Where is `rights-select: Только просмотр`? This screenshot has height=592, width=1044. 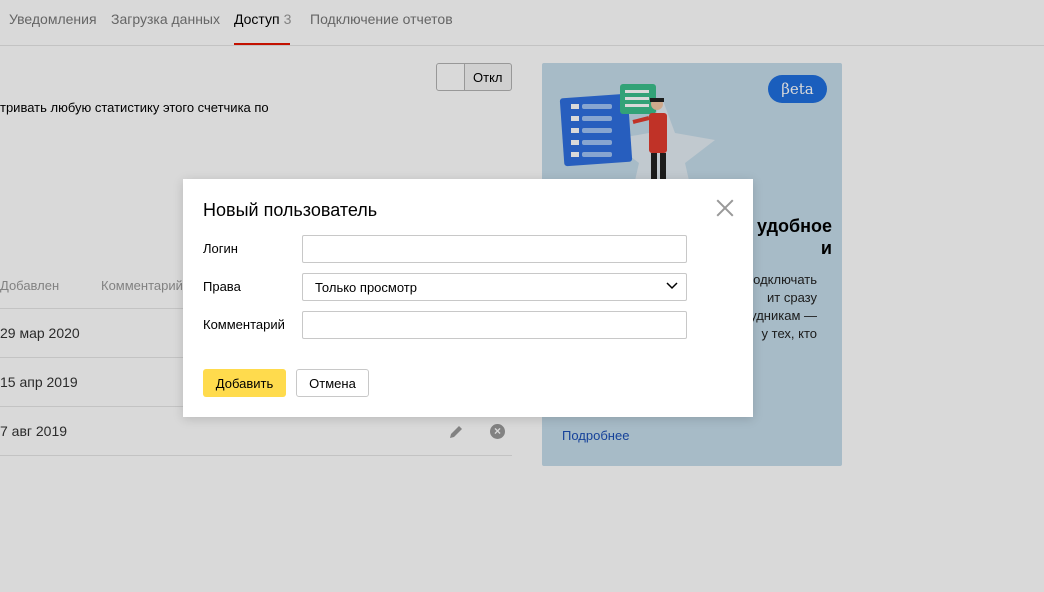
rights-select: Только просмотр is located at coordinates (494, 287).